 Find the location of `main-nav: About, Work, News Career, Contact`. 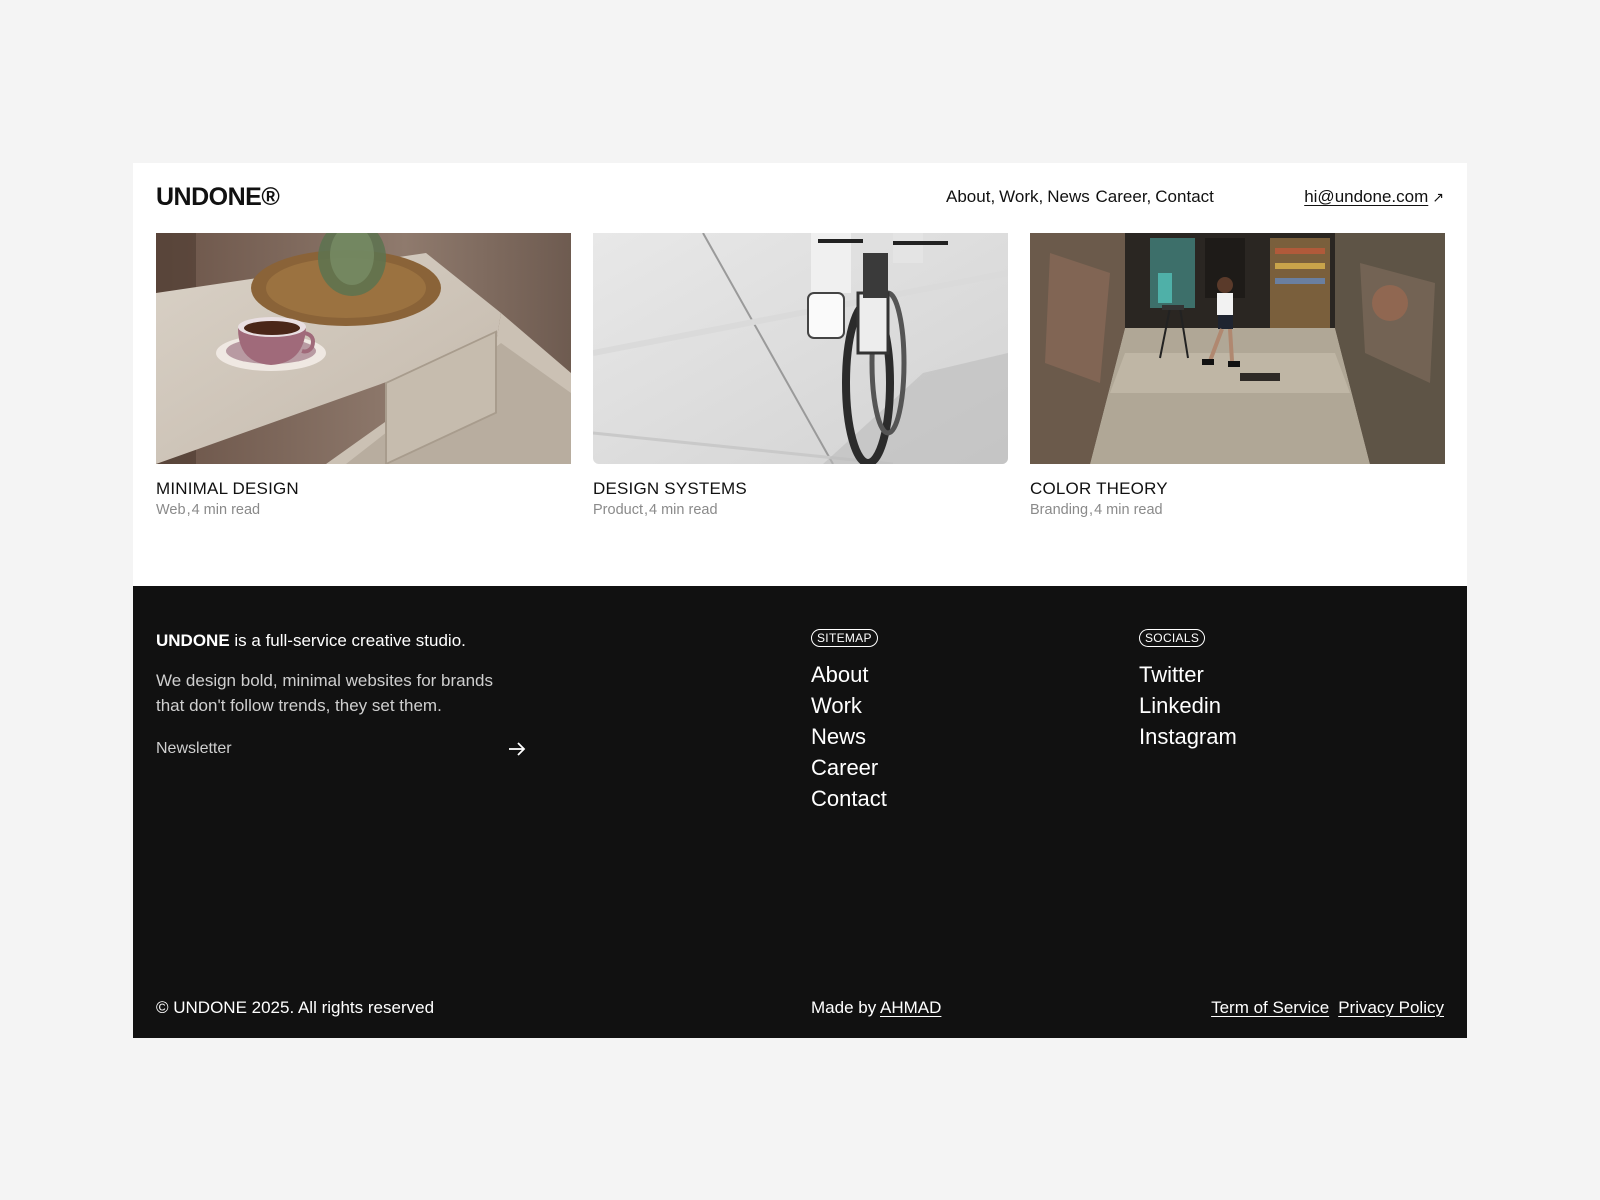

main-nav: About, Work, News Career, Contact is located at coordinates (1080, 197).